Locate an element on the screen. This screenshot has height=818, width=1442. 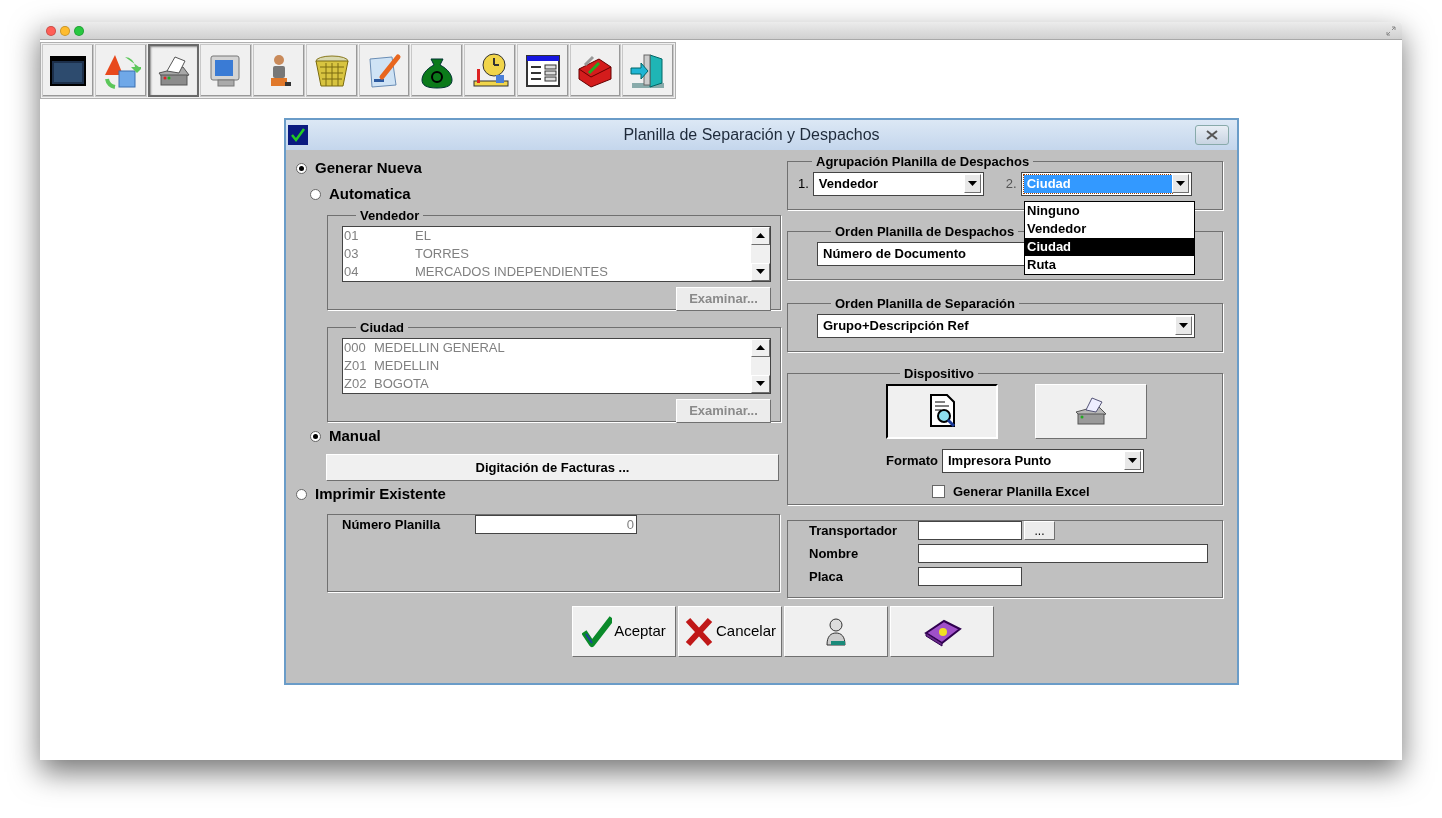
accept-button: Aceptar is located at coordinates (624, 631).